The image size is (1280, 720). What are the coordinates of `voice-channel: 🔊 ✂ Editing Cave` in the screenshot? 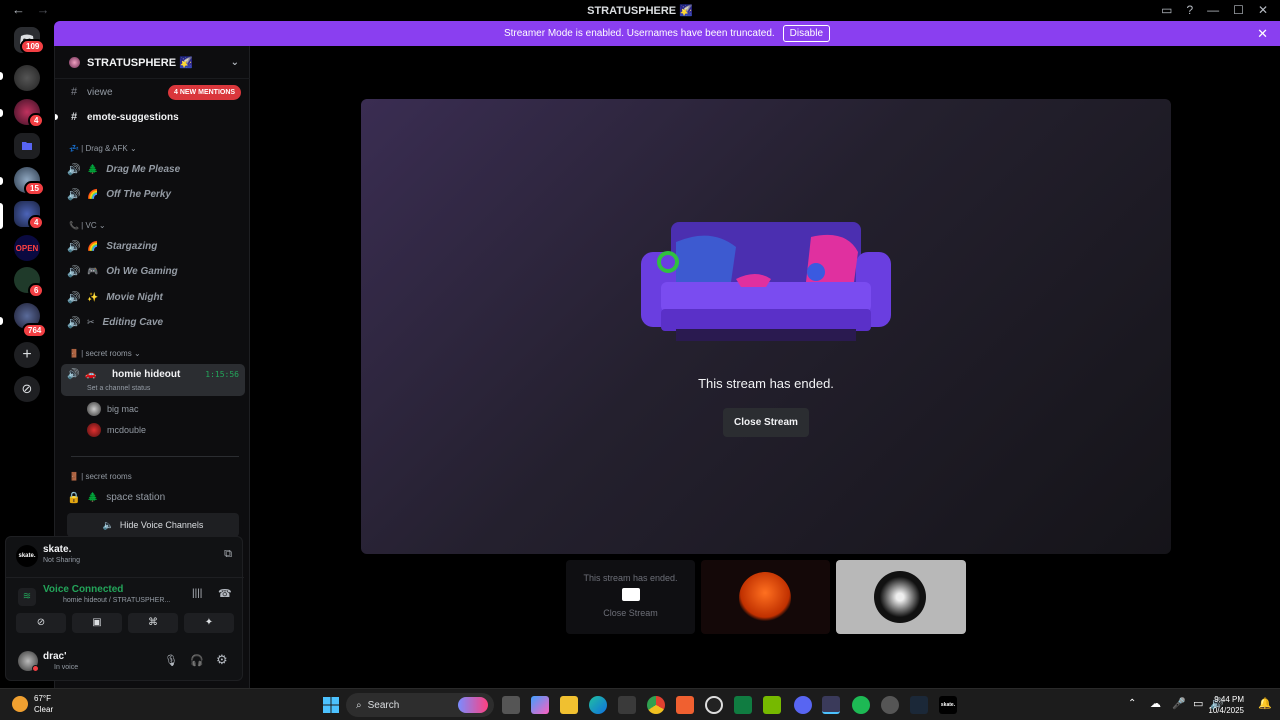 It's located at (153, 322).